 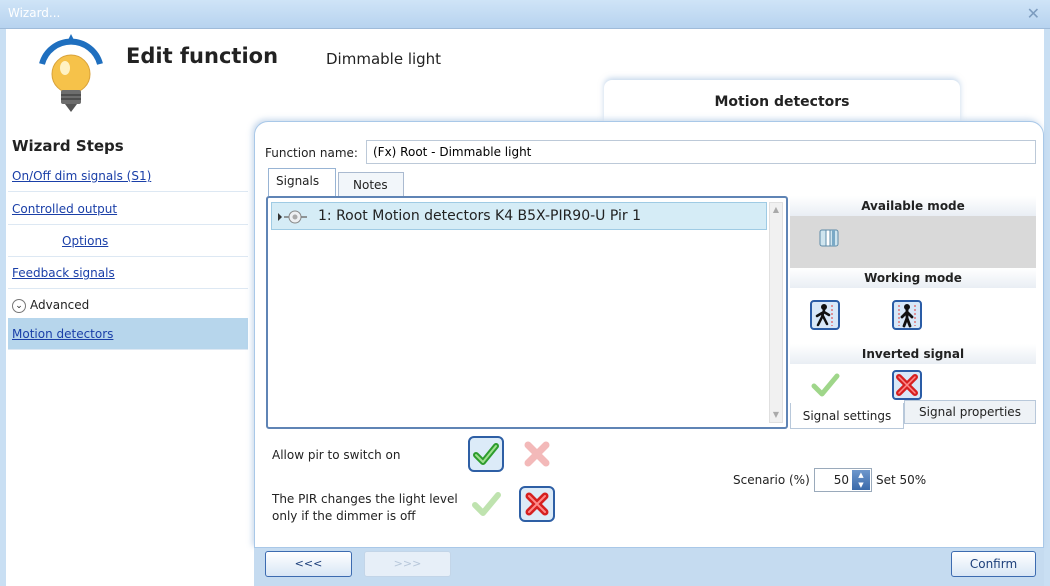 I want to click on scroll-down-icon: ▼, so click(x=776, y=415).